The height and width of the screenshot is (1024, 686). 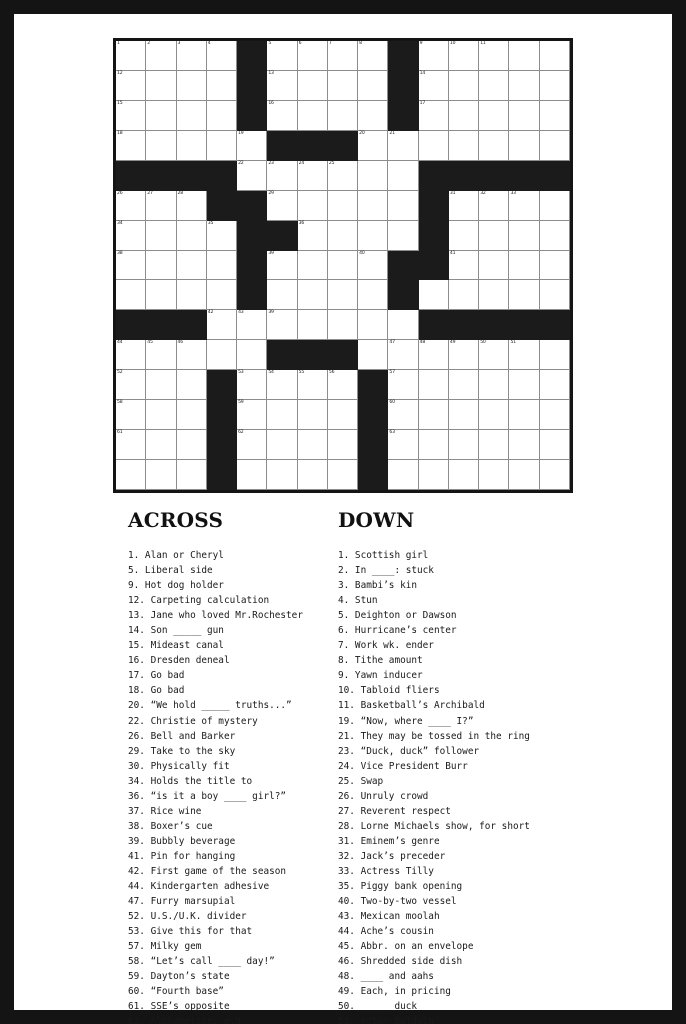 I want to click on clue-item: 46. Shredded side dish, so click(x=503, y=961).